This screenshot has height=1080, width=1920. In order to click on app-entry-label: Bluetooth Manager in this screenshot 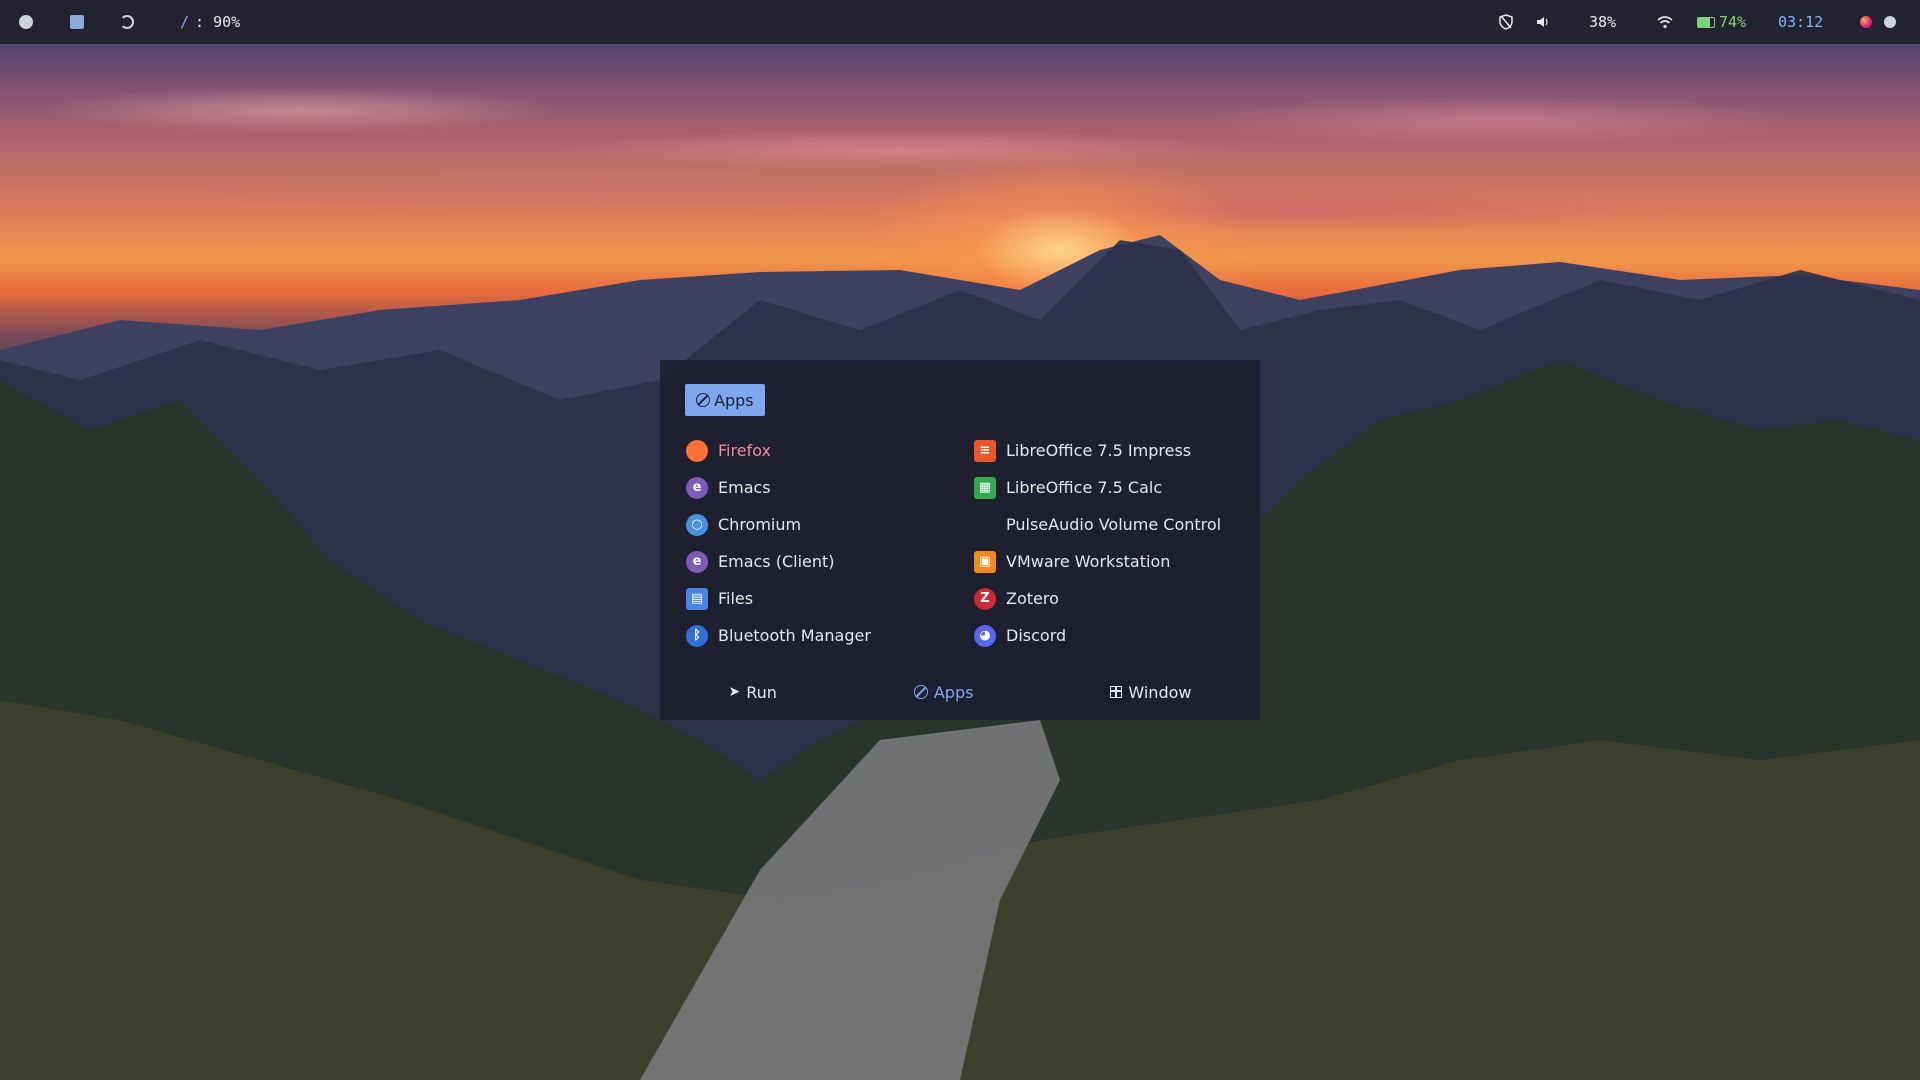, I will do `click(794, 635)`.